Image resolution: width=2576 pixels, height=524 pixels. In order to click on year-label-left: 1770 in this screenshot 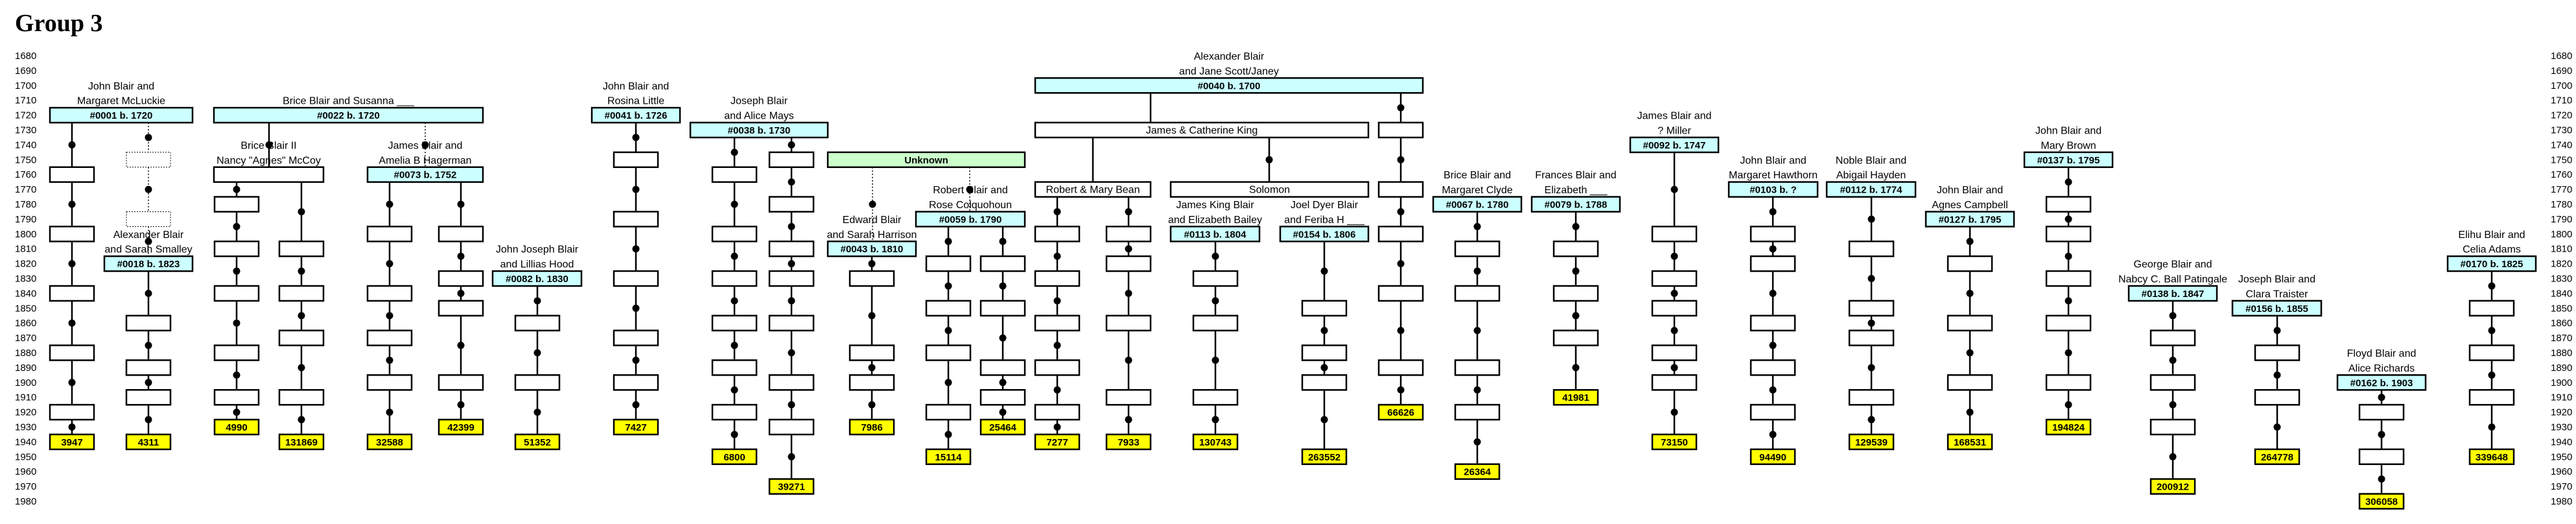, I will do `click(25, 189)`.